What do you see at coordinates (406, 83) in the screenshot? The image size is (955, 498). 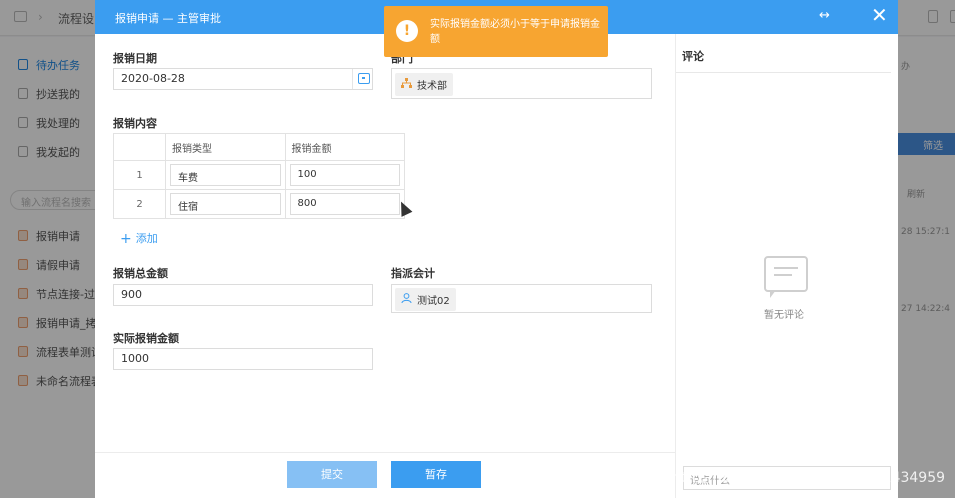 I see `org-chart-icon` at bounding box center [406, 83].